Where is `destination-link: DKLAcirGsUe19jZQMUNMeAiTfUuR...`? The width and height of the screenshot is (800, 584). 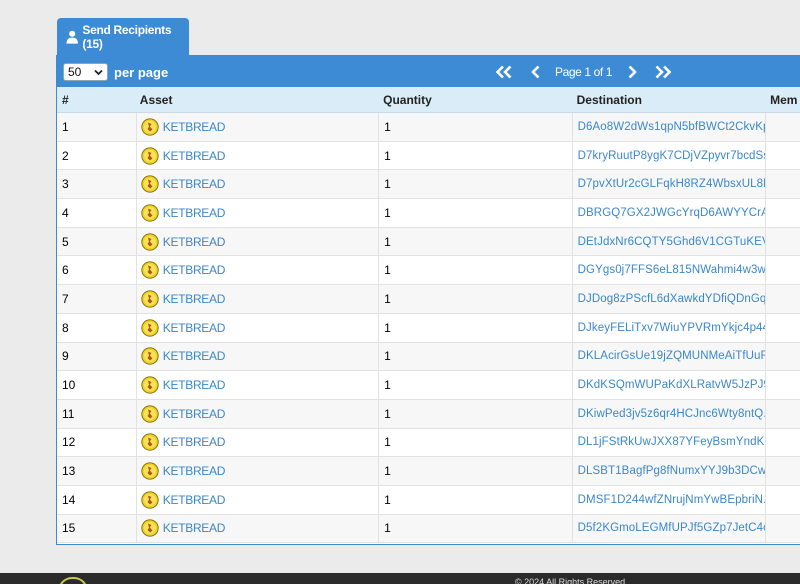
destination-link: DKLAcirGsUe19jZQMUNMeAiTfUuR... is located at coordinates (671, 356).